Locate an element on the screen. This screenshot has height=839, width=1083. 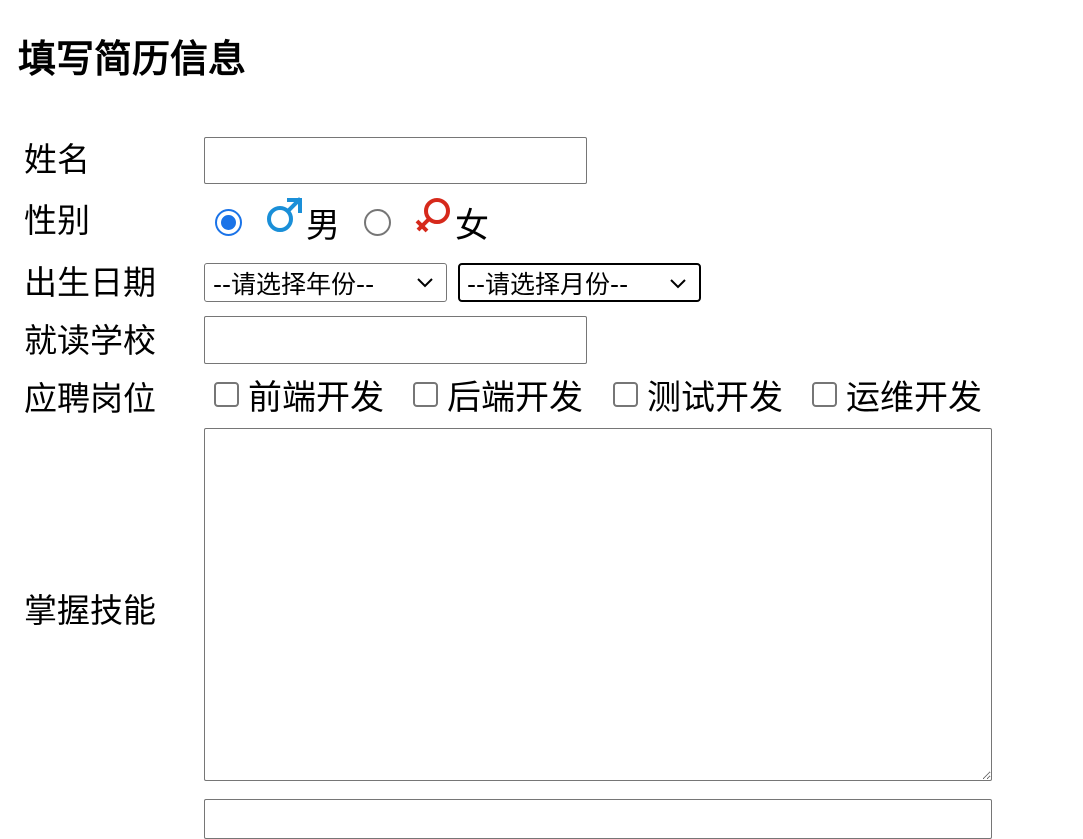
name-label: 姓名 is located at coordinates (57, 159).